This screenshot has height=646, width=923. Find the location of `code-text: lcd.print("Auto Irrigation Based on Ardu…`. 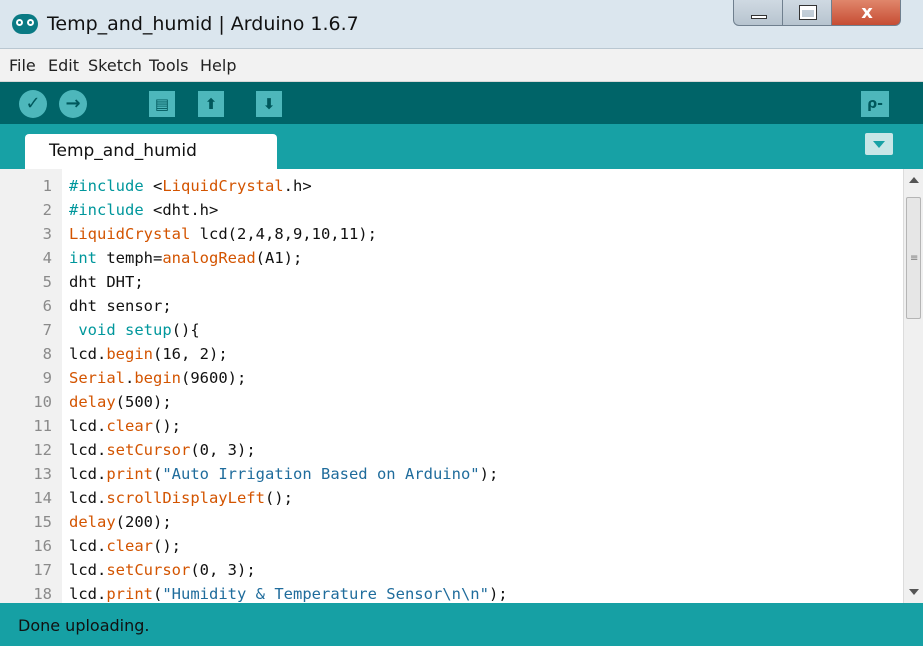

code-text: lcd.print("Auto Irrigation Based on Ardu… is located at coordinates (284, 474).